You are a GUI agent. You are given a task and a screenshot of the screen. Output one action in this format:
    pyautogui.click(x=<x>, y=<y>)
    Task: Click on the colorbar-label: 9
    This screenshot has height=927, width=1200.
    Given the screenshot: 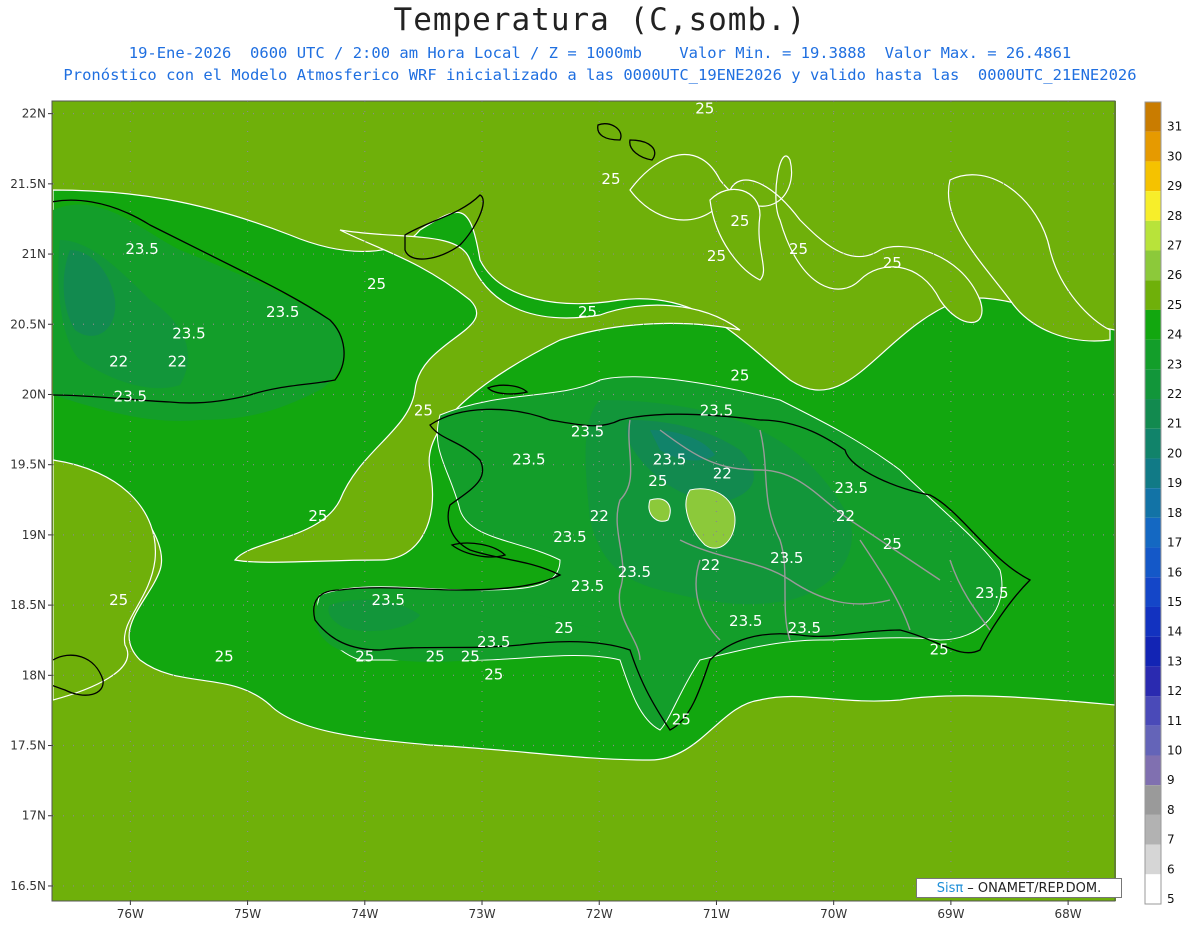 What is the action you would take?
    pyautogui.click(x=1171, y=780)
    